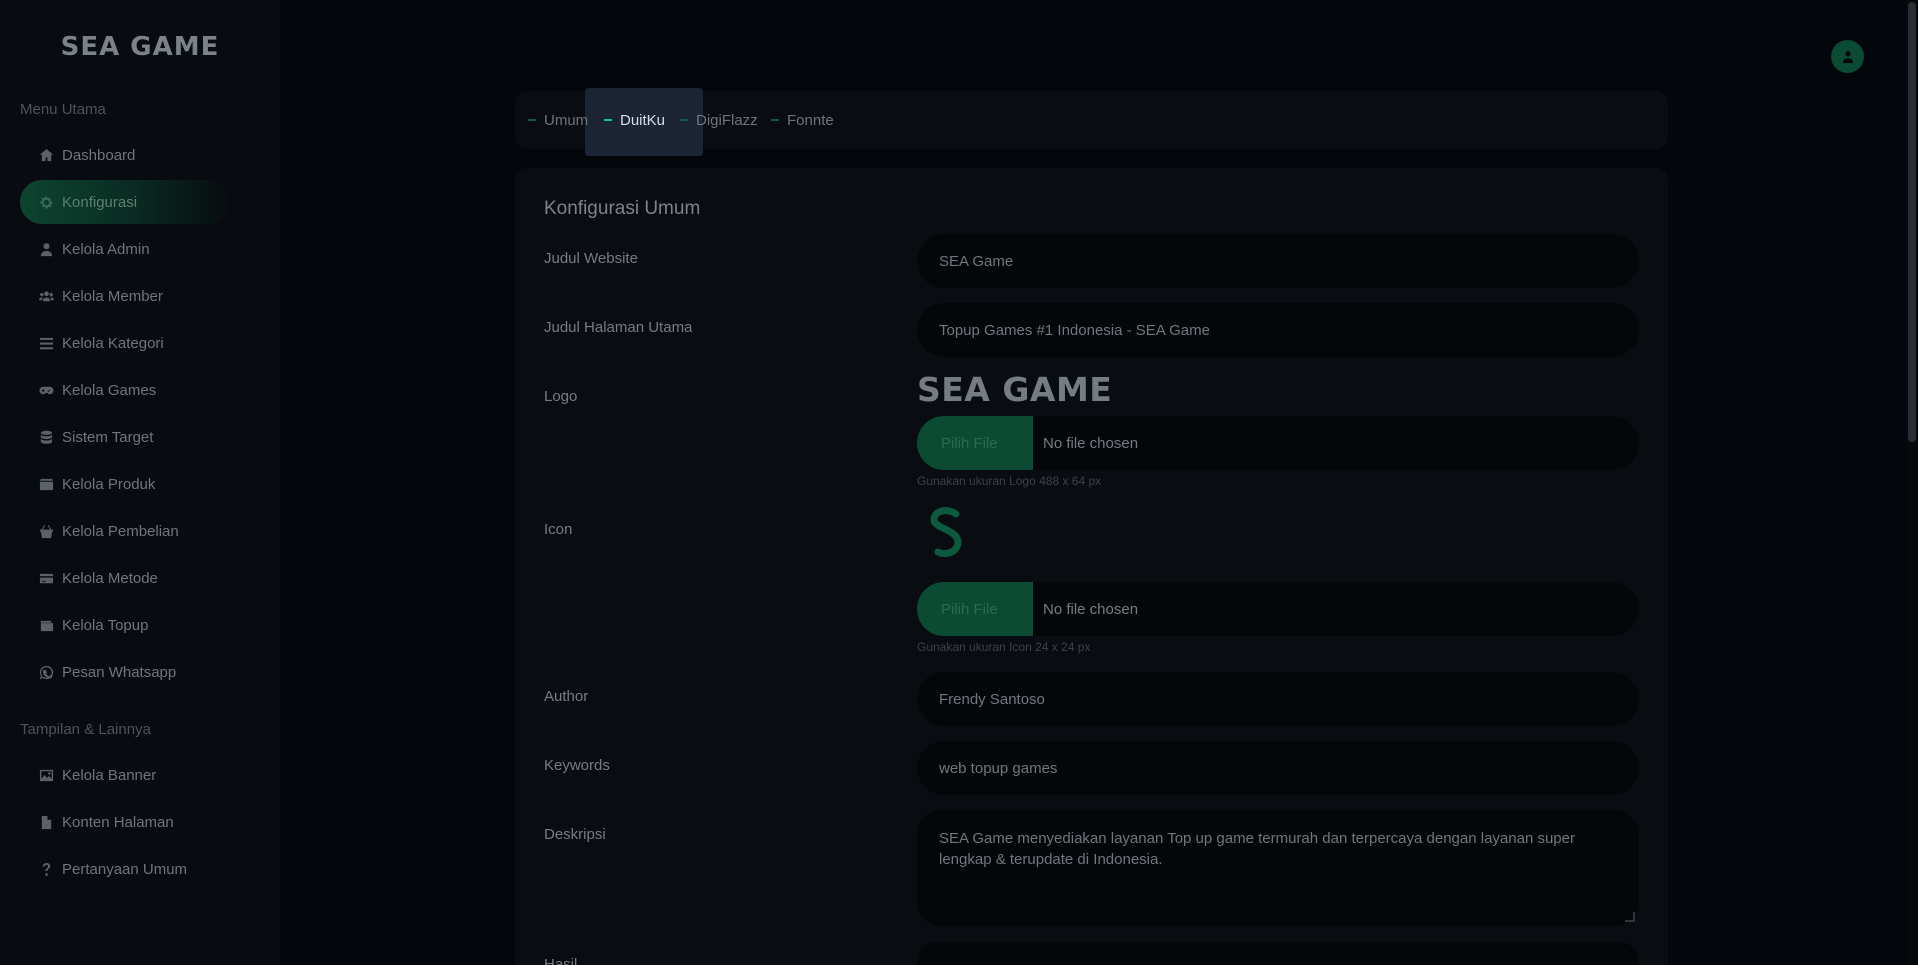 The height and width of the screenshot is (965, 1918). What do you see at coordinates (1015, 389) in the screenshot?
I see `logo-preview: SEA GAME` at bounding box center [1015, 389].